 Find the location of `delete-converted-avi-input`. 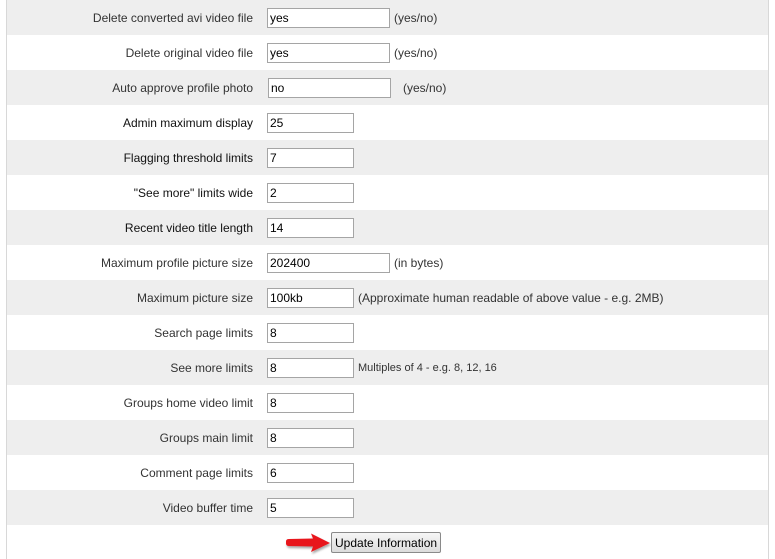

delete-converted-avi-input is located at coordinates (328, 17).